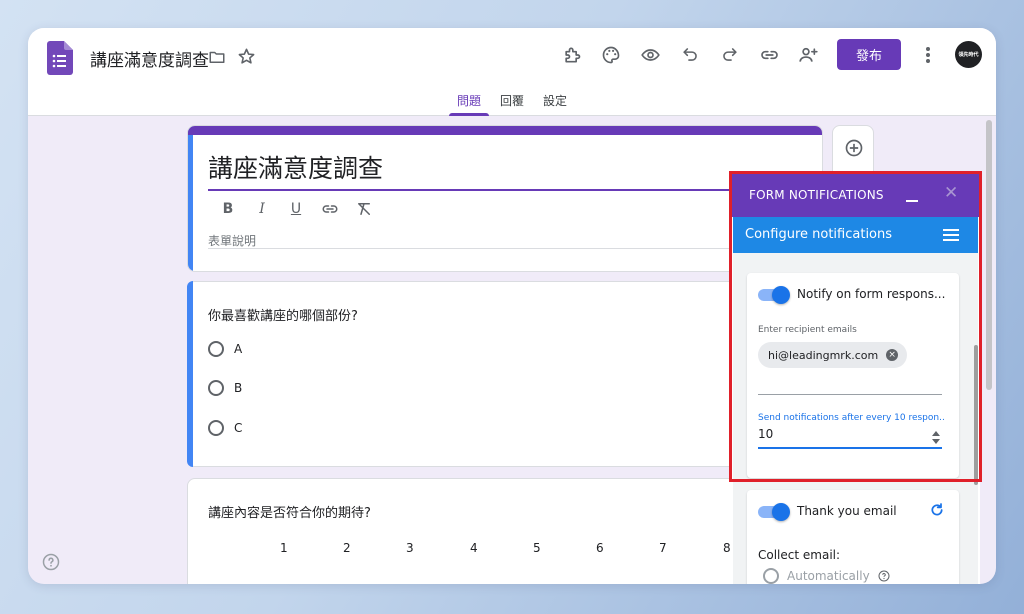  I want to click on option-label: C, so click(238, 428).